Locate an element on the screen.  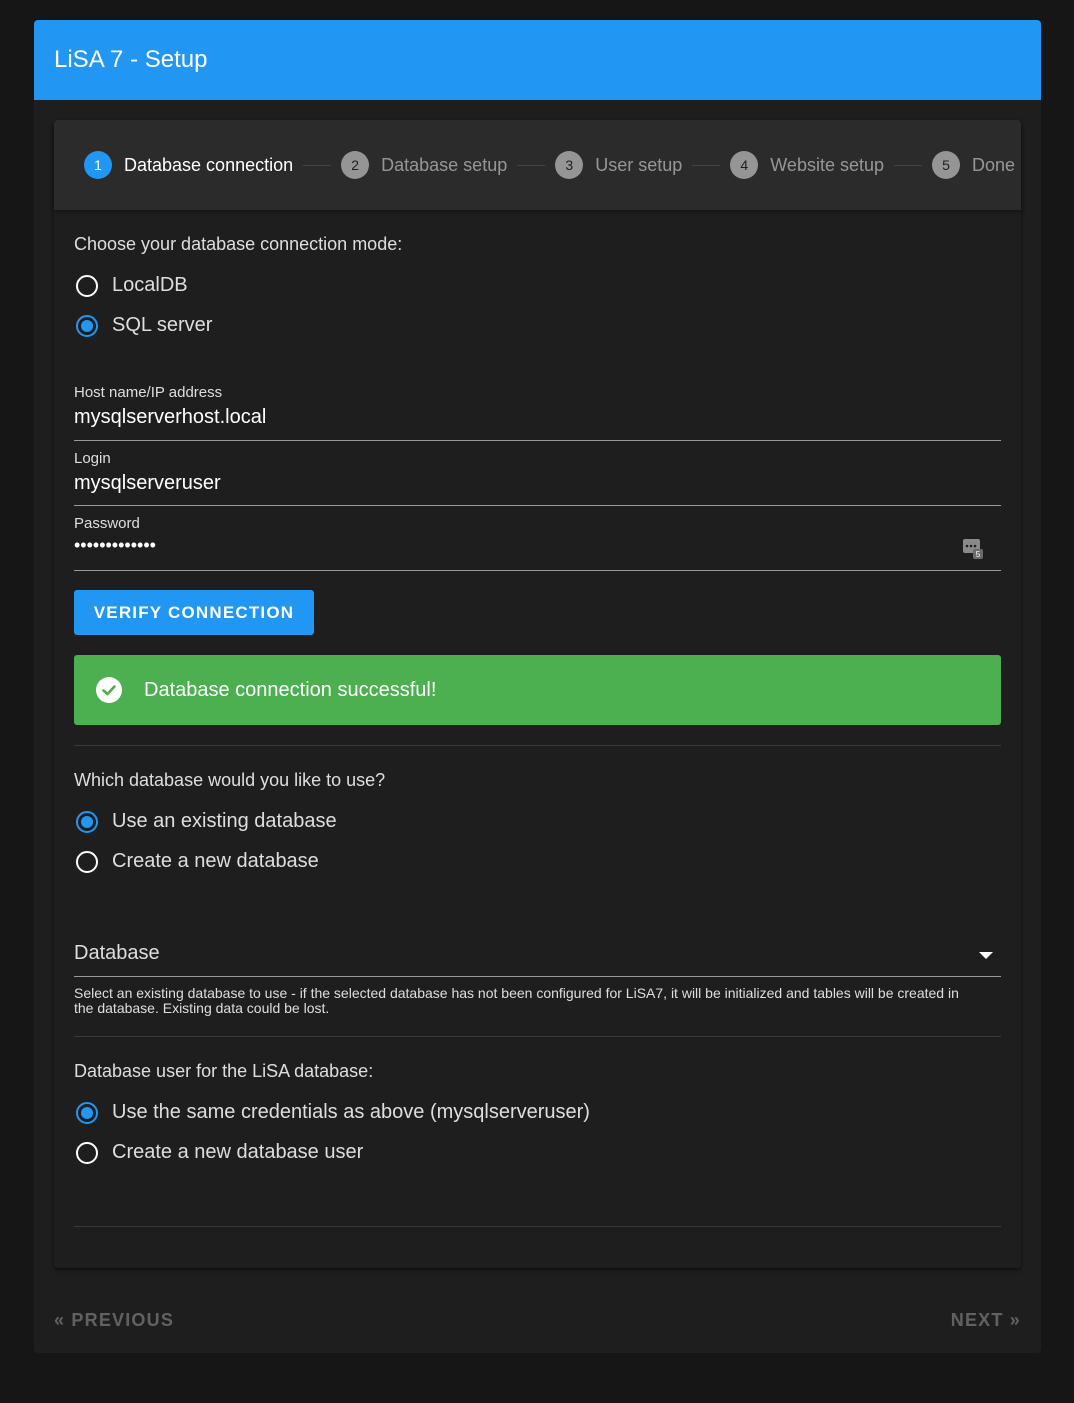
radio-localdb: LocalDB is located at coordinates (132, 285).